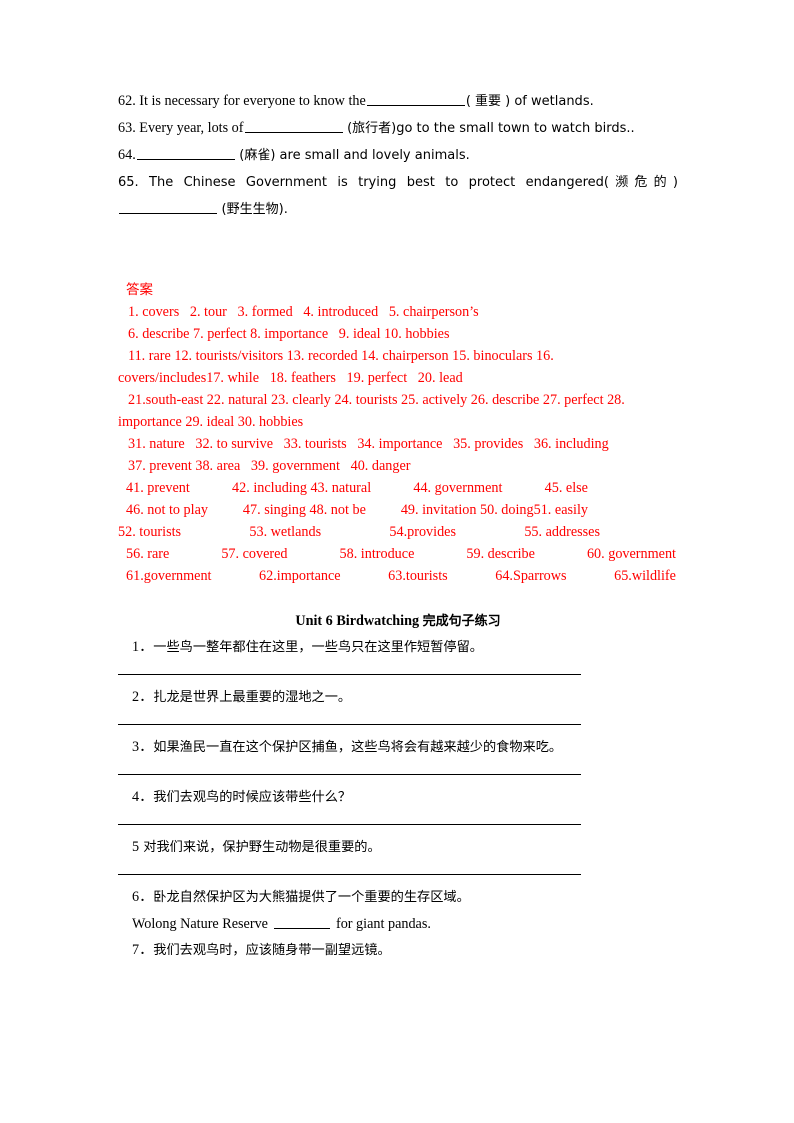  Describe the element at coordinates (143, 747) in the screenshot. I see `exercise-number: 3．` at that location.